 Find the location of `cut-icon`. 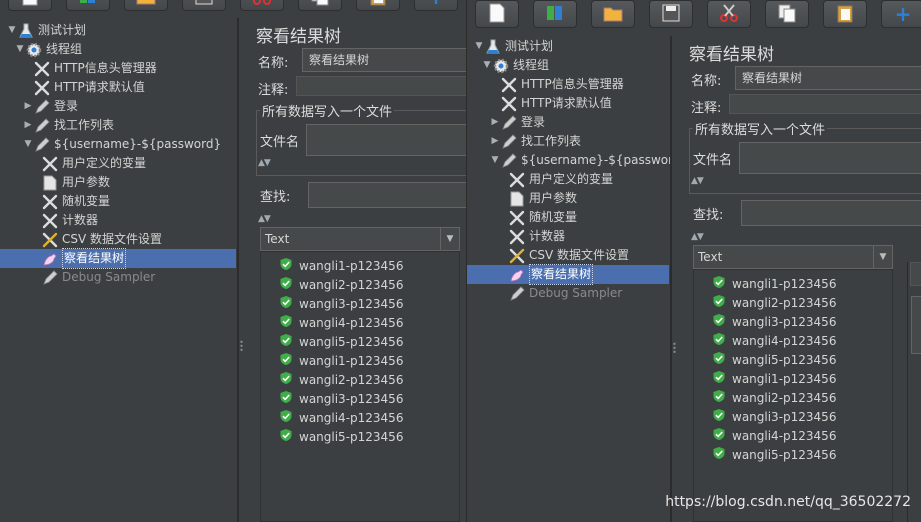

cut-icon is located at coordinates (729, 14).